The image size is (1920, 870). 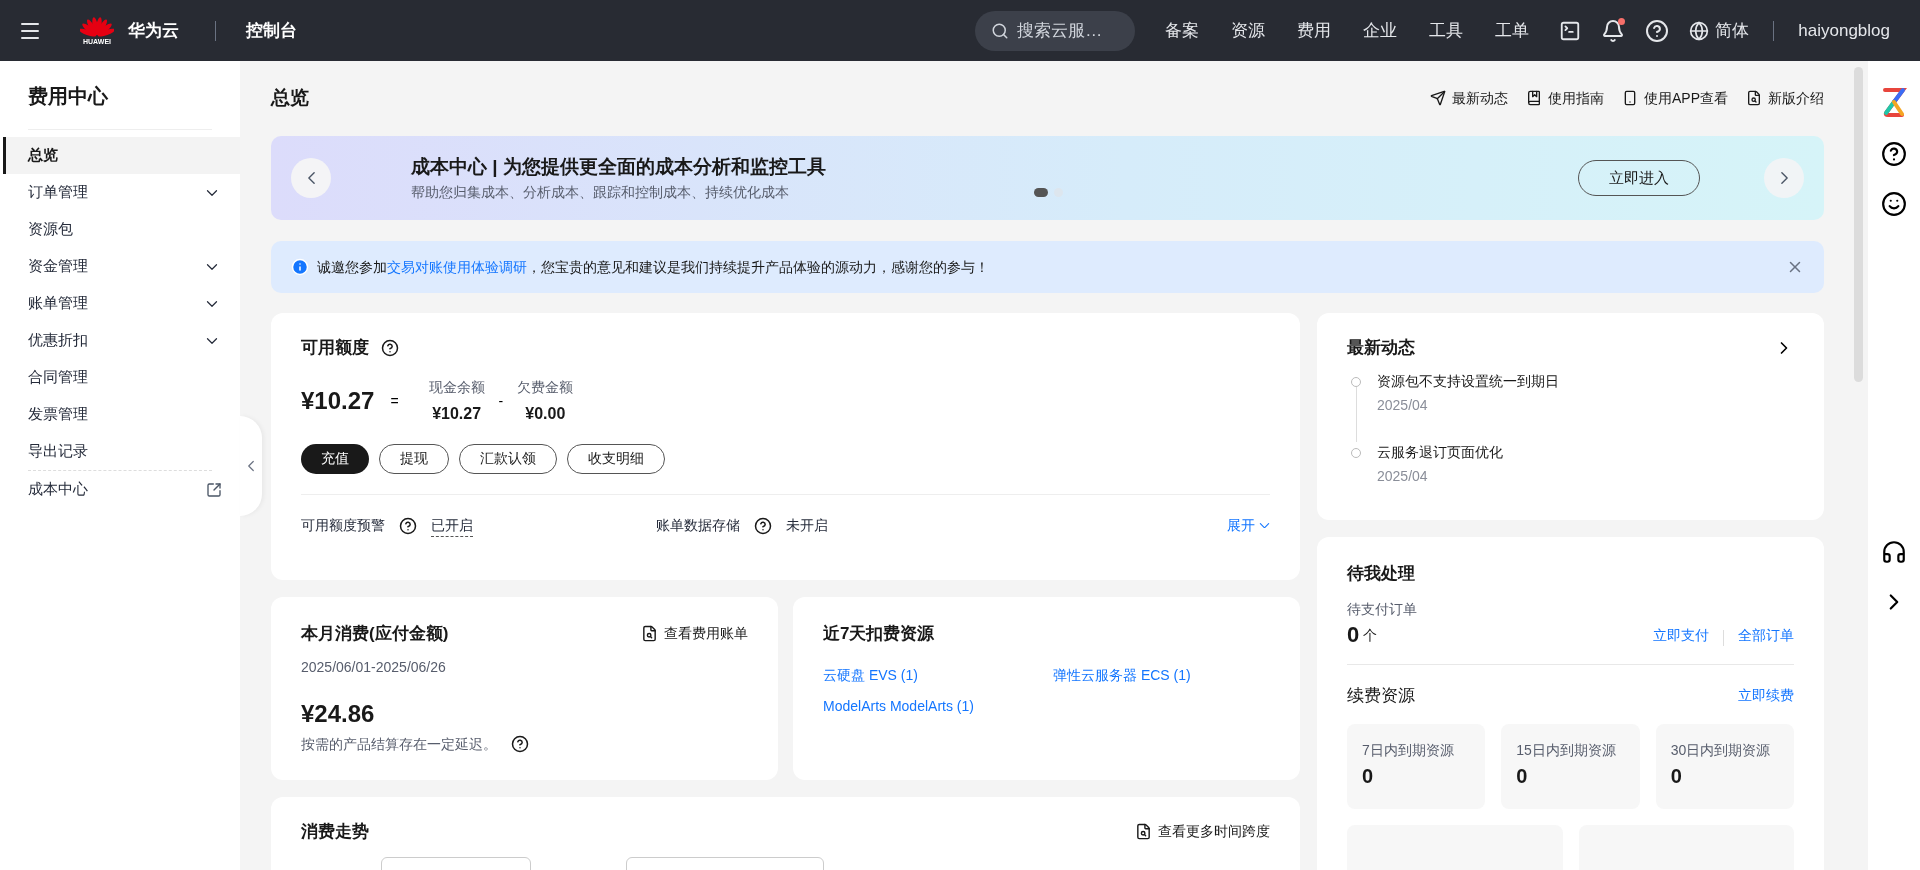 What do you see at coordinates (1122, 674) in the screenshot?
I see `resource-link: 弹性云服务器 ECS (1)` at bounding box center [1122, 674].